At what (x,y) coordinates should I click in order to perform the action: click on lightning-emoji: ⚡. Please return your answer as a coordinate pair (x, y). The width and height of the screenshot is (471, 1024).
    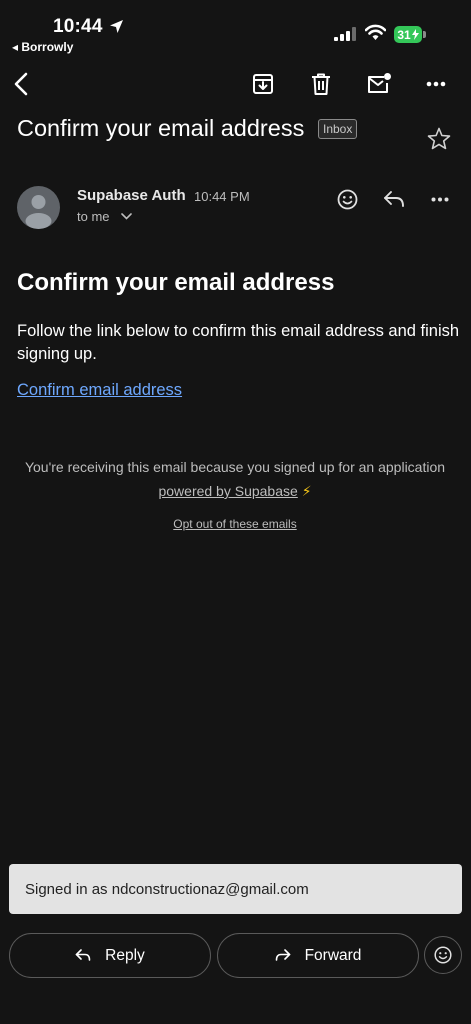
    Looking at the image, I should click on (306, 491).